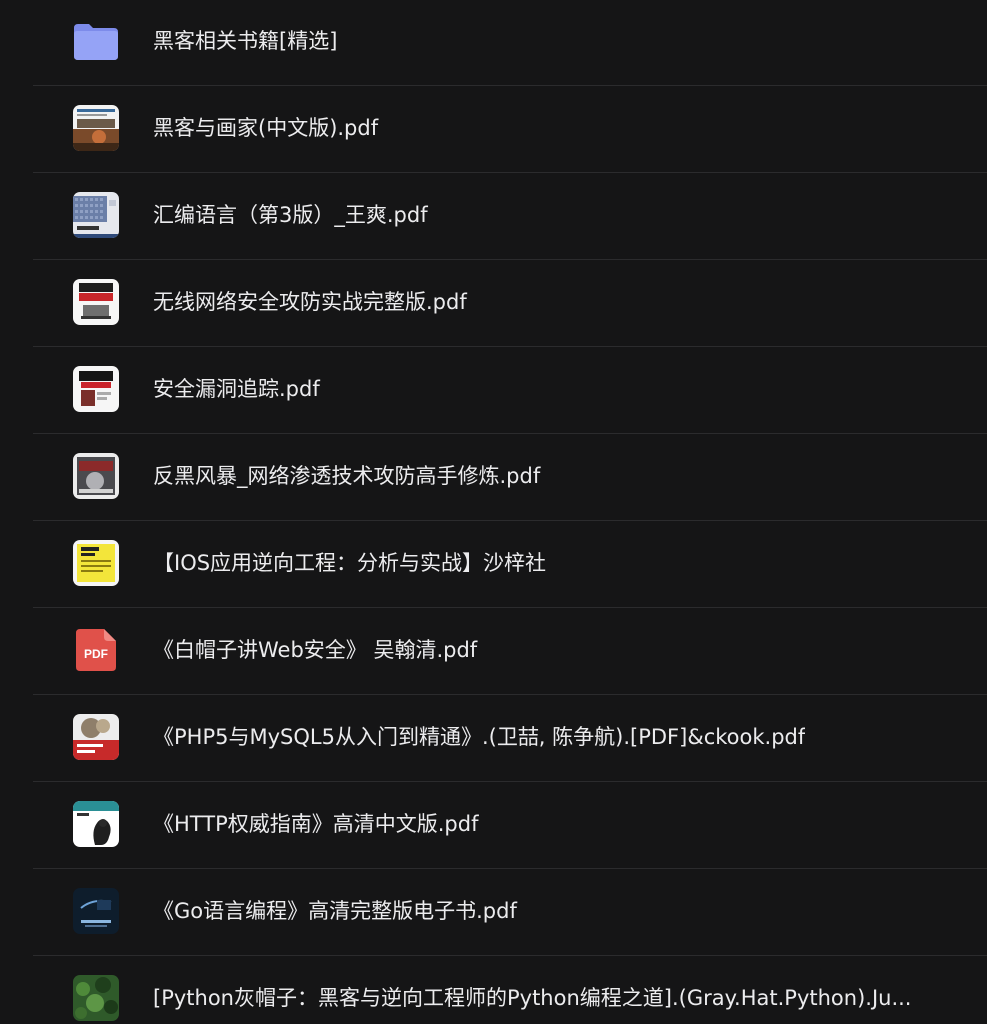  I want to click on file-name: 《Go语言编程》高清完整版电子书.pdf, so click(335, 911).